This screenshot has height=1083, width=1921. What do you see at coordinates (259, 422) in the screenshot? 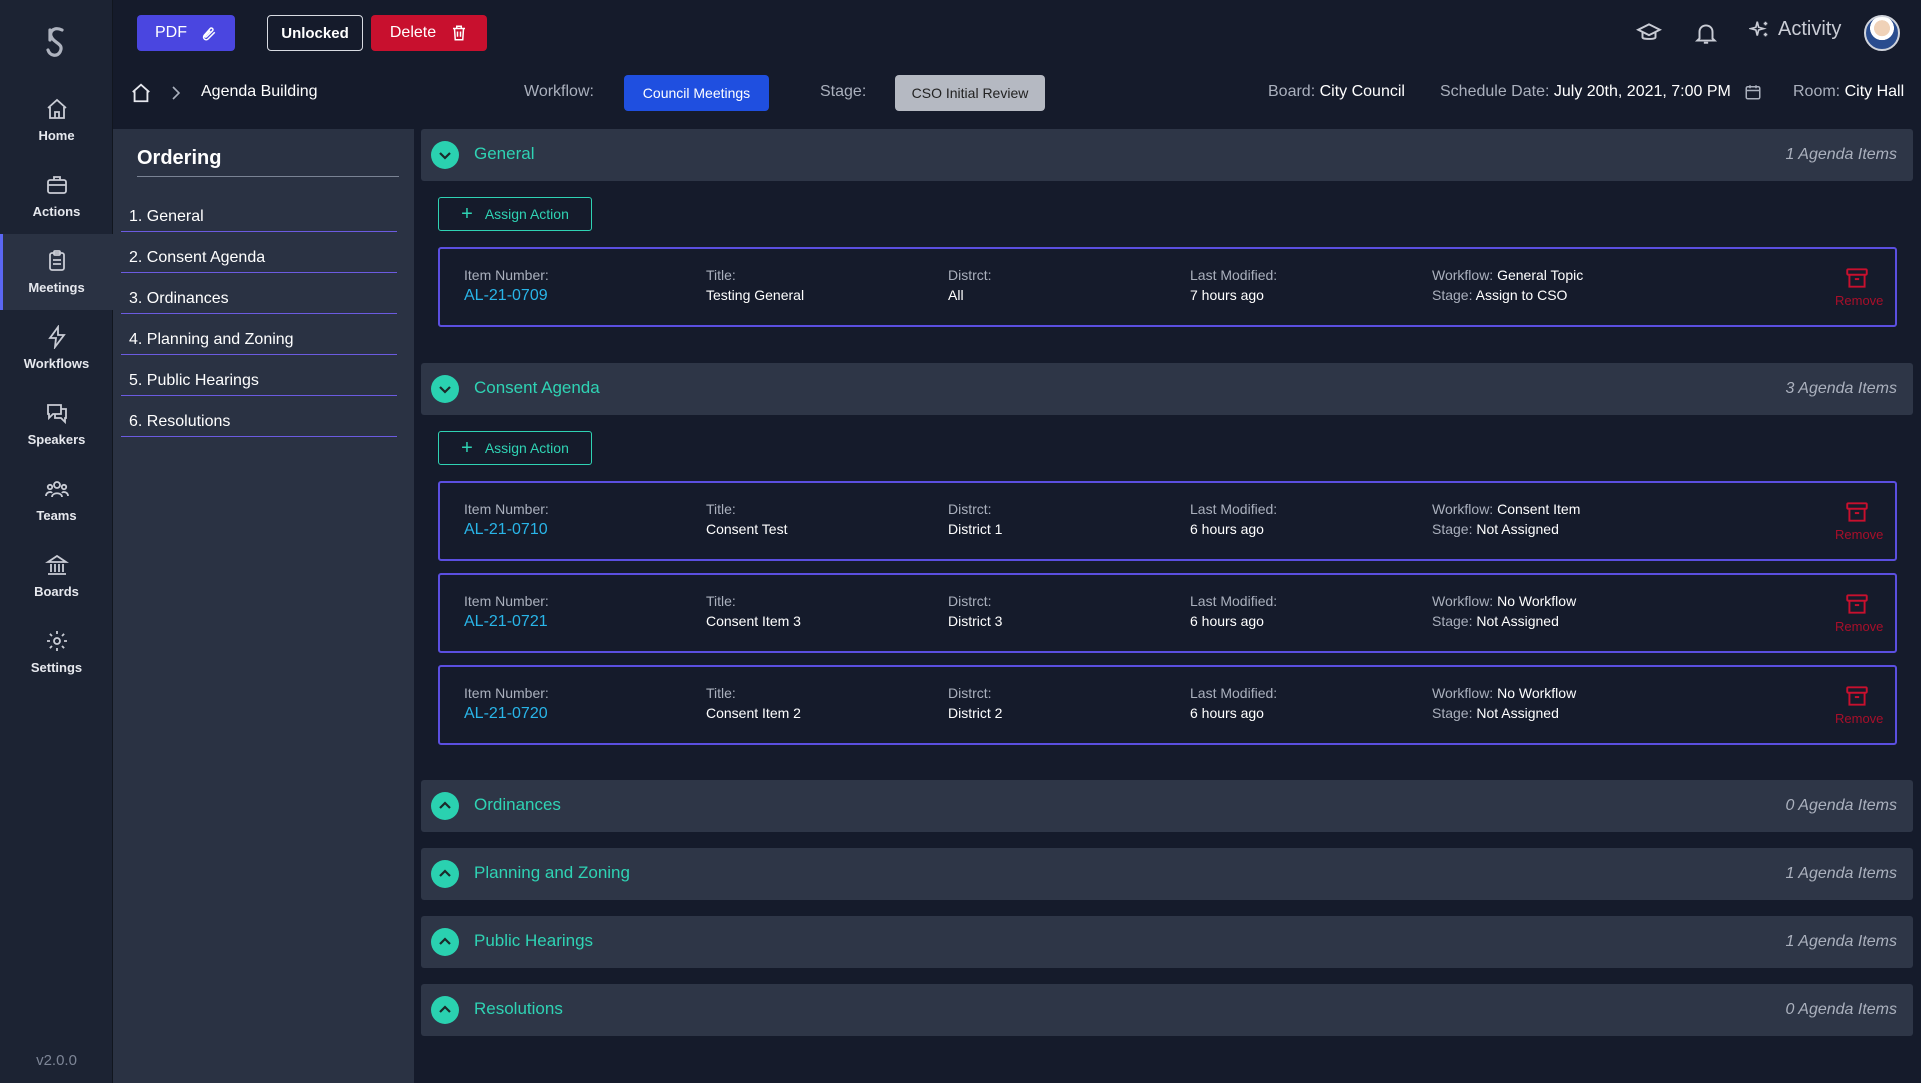
I see `ordering-item: 6. Resolutions` at bounding box center [259, 422].